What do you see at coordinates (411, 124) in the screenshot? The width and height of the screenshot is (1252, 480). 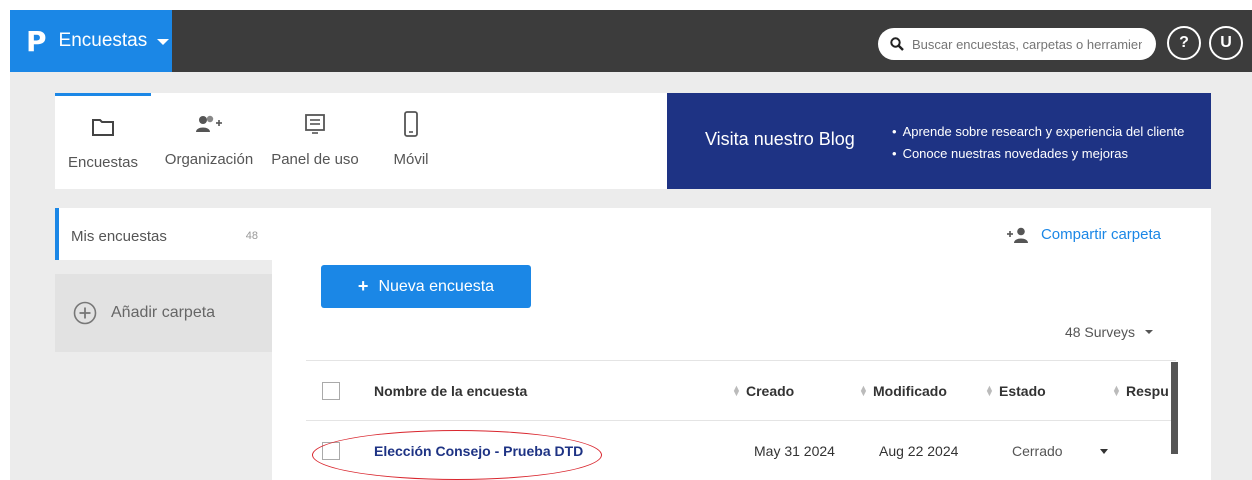 I see `mobile-icon` at bounding box center [411, 124].